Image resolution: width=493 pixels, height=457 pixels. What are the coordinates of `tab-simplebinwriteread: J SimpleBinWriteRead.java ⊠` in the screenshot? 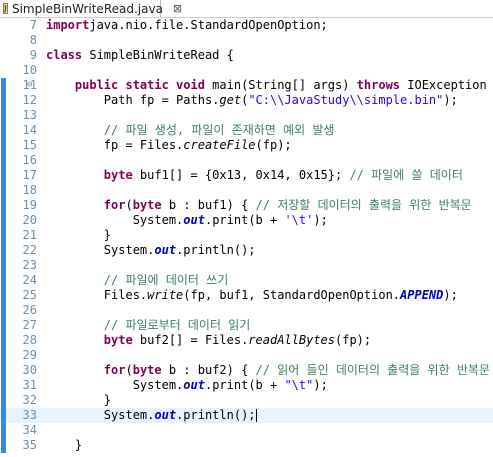 It's located at (91, 8).